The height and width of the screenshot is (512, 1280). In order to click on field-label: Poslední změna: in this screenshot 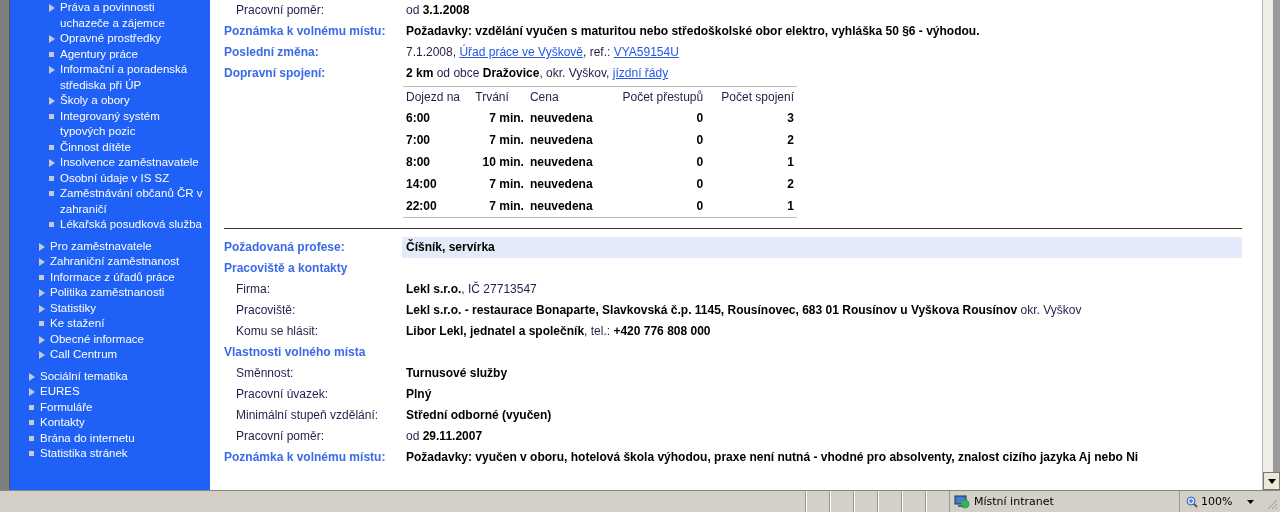, I will do `click(272, 52)`.